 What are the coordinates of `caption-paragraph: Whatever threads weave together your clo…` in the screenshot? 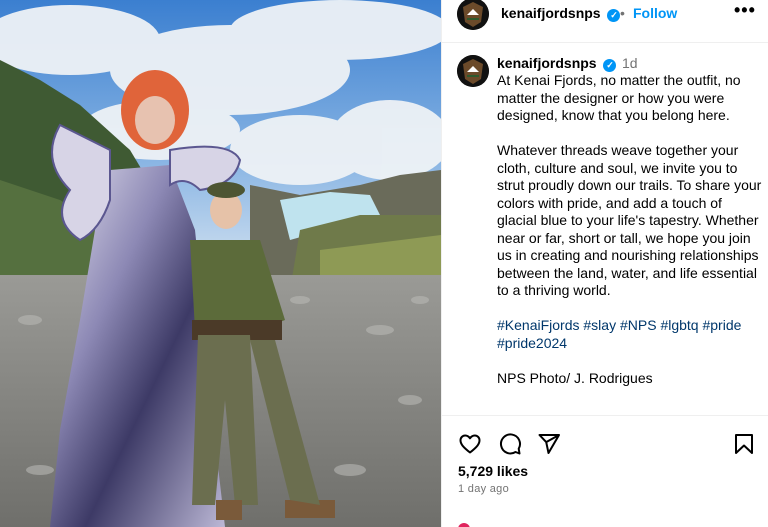 It's located at (629, 220).